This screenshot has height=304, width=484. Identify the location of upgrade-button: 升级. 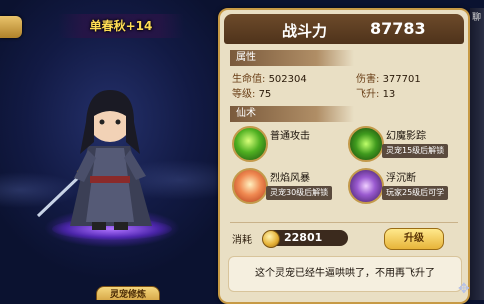
(414, 239).